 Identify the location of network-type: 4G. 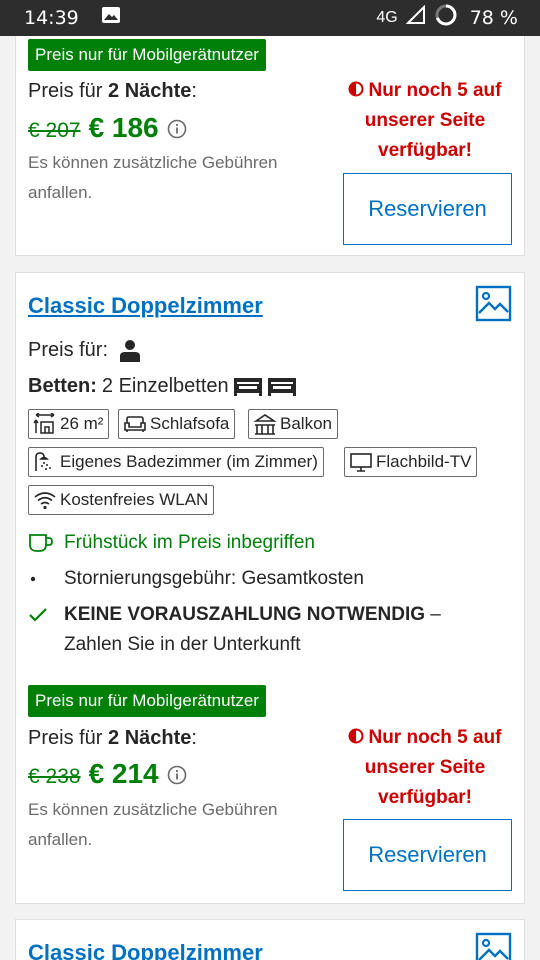
(387, 17).